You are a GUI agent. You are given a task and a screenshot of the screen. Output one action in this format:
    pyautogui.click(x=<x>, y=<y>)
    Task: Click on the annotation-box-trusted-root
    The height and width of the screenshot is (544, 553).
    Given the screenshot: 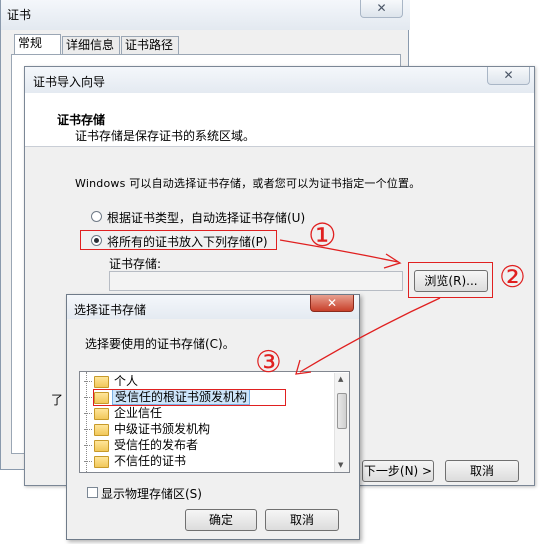 What is the action you would take?
    pyautogui.click(x=189, y=397)
    